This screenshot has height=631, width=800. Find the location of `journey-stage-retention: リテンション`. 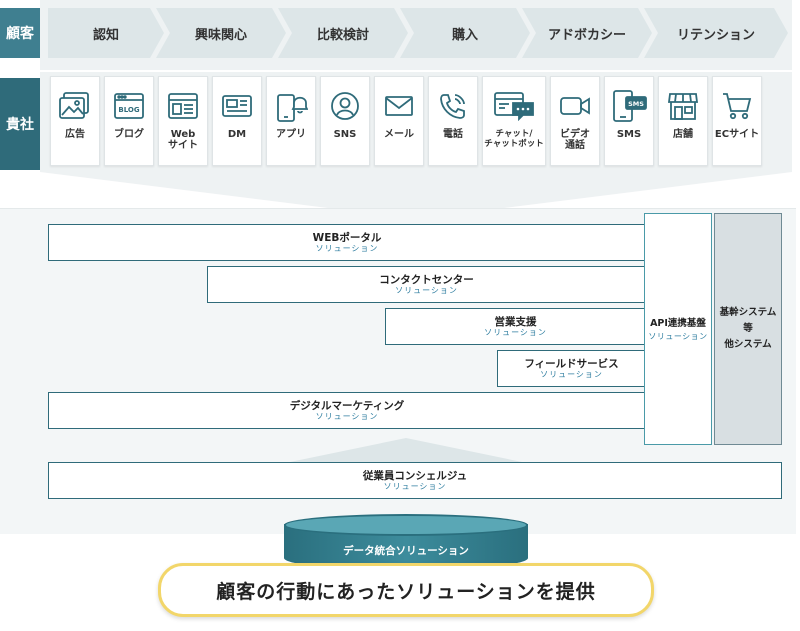

journey-stage-retention: リテンション is located at coordinates (716, 33).